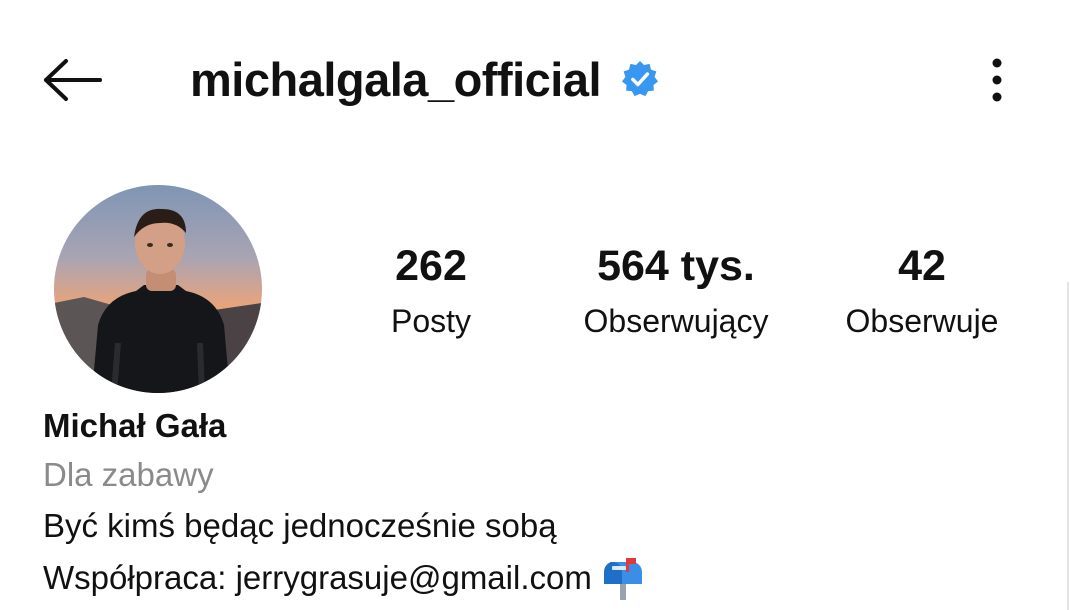 The width and height of the screenshot is (1070, 610). I want to click on mailbox-icon, so click(623, 578).